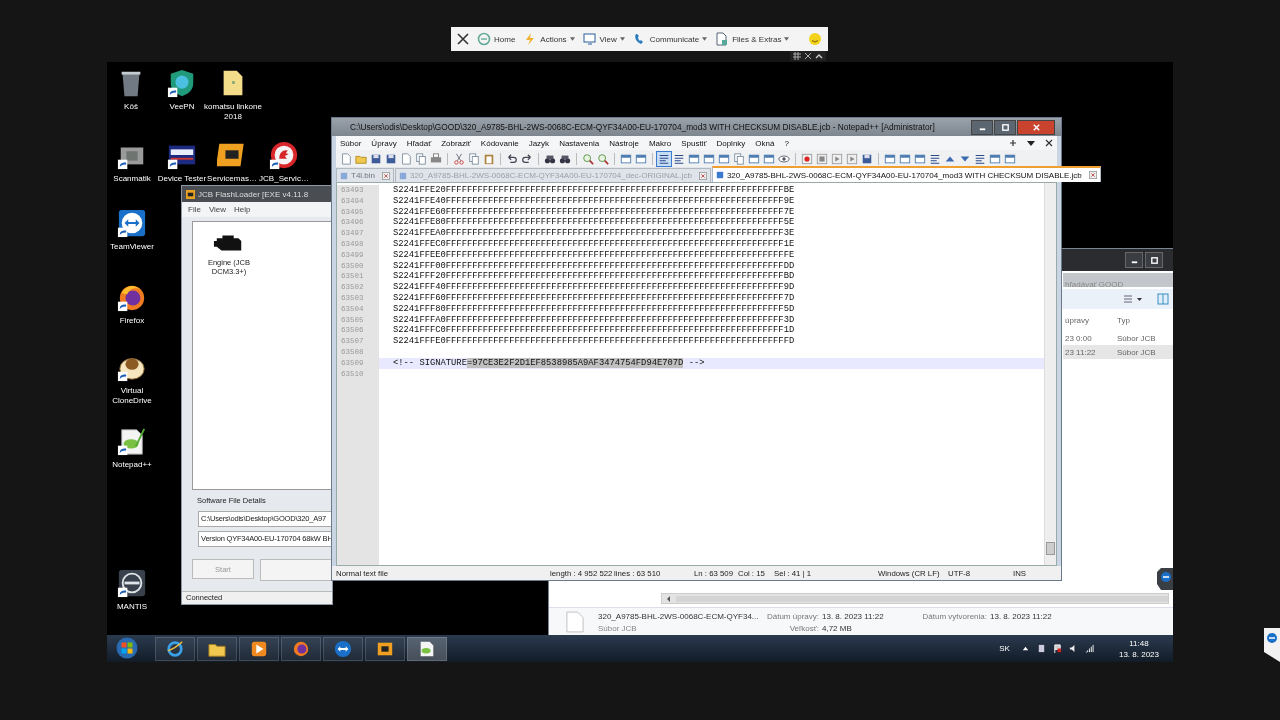 This screenshot has width=1280, height=720. I want to click on menu-item: Hľadať, so click(419, 143).